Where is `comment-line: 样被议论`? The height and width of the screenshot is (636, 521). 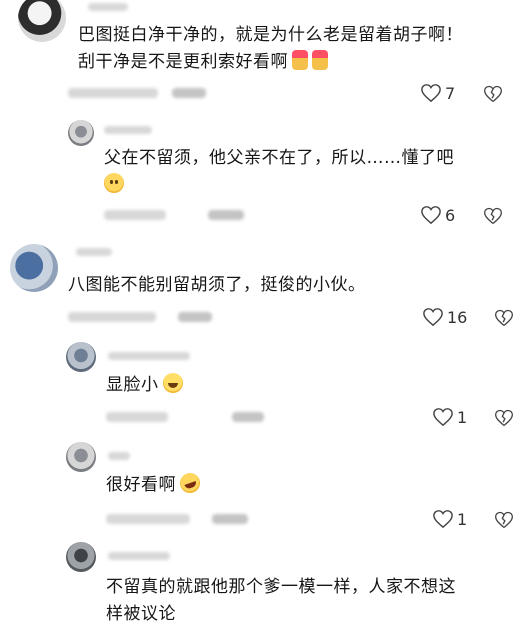
comment-line: 样被议论 is located at coordinates (141, 614).